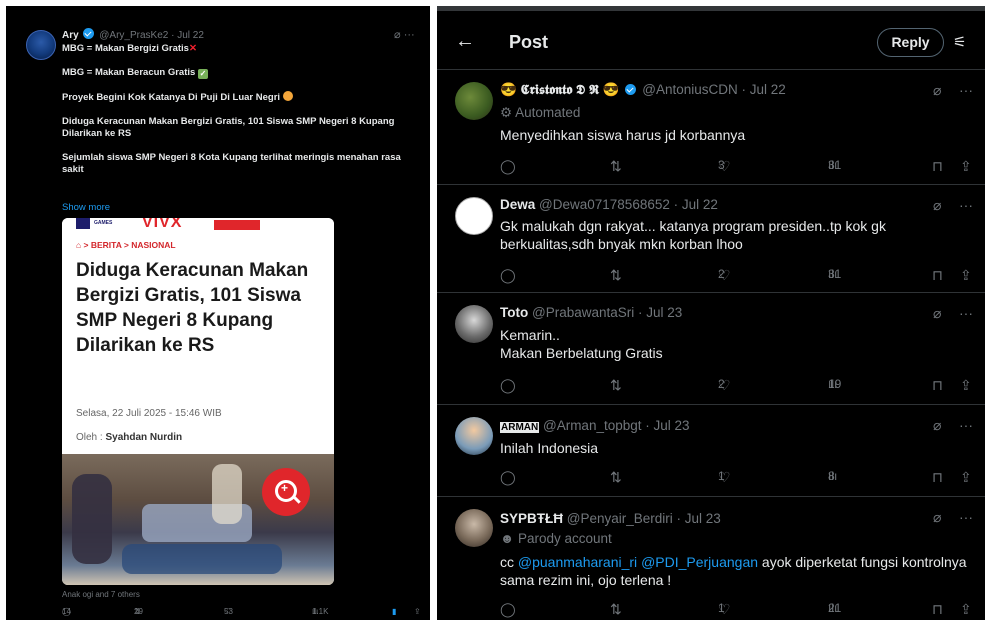 This screenshot has width=990, height=626. What do you see at coordinates (628, 204) in the screenshot?
I see `handle: @Dewa07178568652 · Jul 22` at bounding box center [628, 204].